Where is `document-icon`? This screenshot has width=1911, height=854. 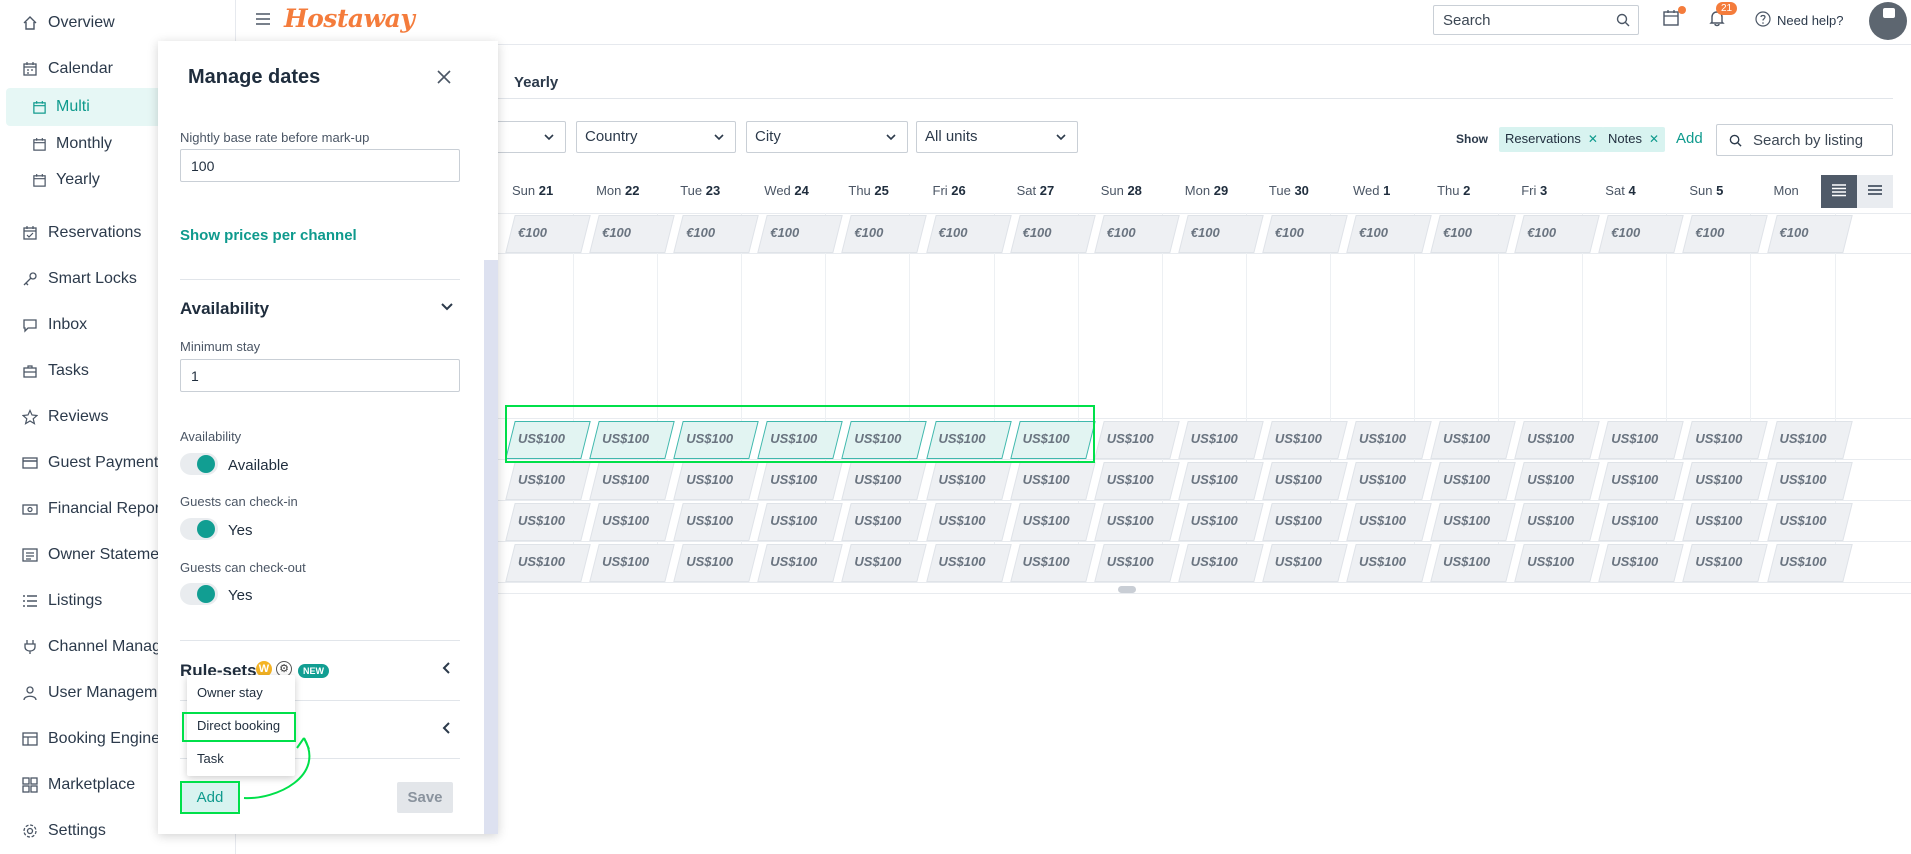
document-icon is located at coordinates (30, 555).